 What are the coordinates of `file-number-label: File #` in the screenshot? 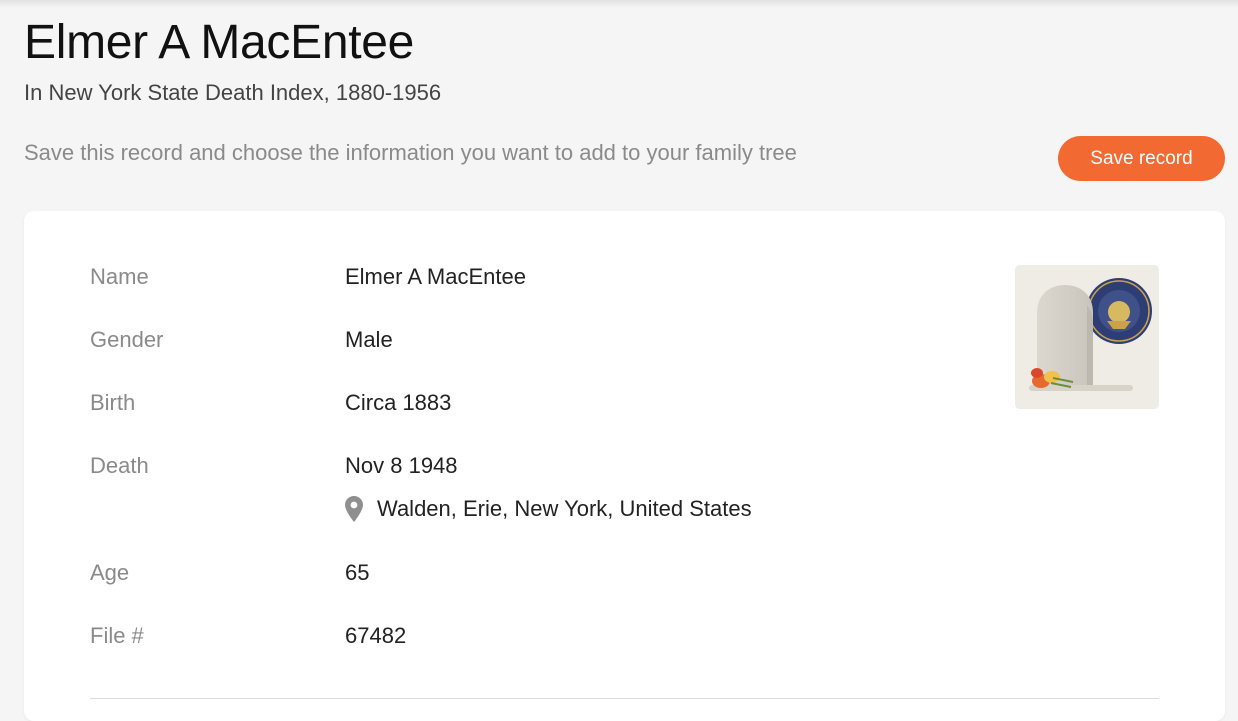 It's located at (117, 635).